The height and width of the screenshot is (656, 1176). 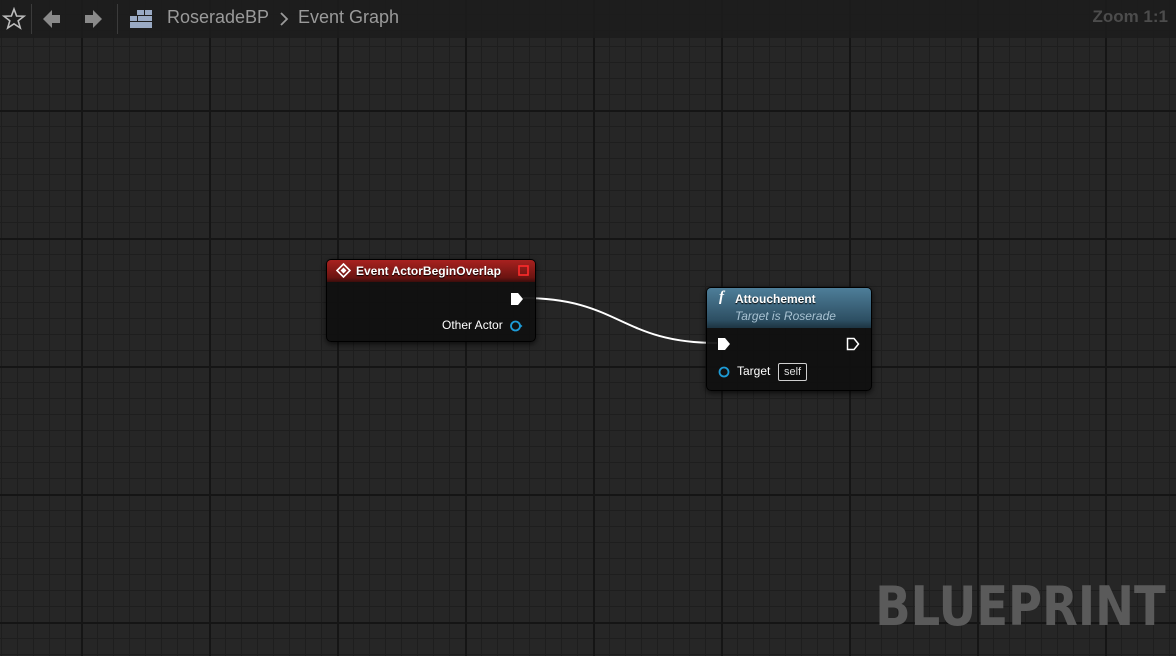 I want to click on back-arrow-icon, so click(x=52, y=19).